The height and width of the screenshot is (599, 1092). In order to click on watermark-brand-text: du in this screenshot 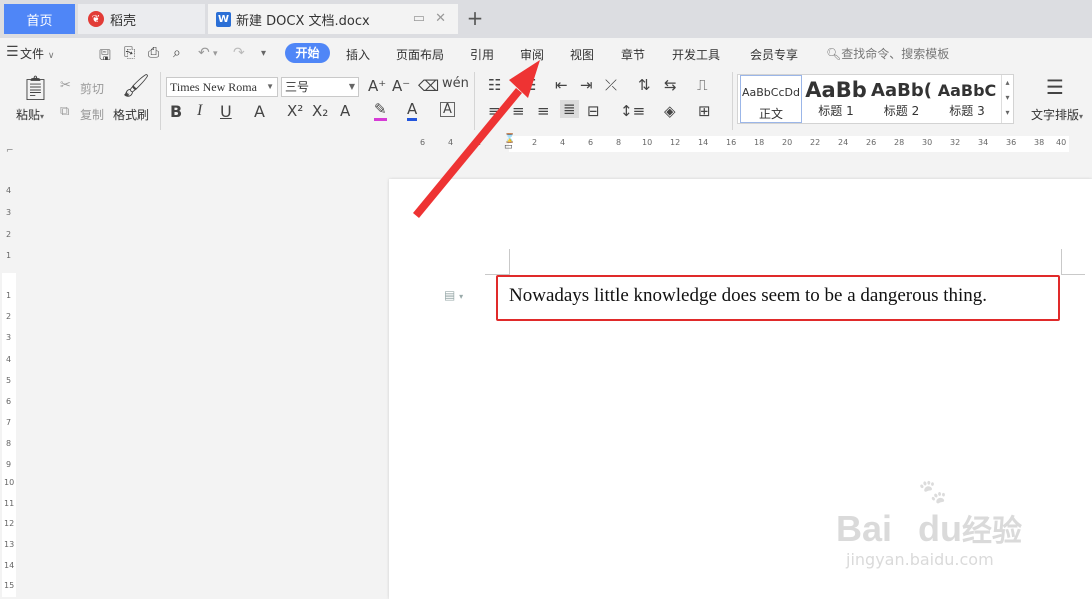, I will do `click(940, 528)`.